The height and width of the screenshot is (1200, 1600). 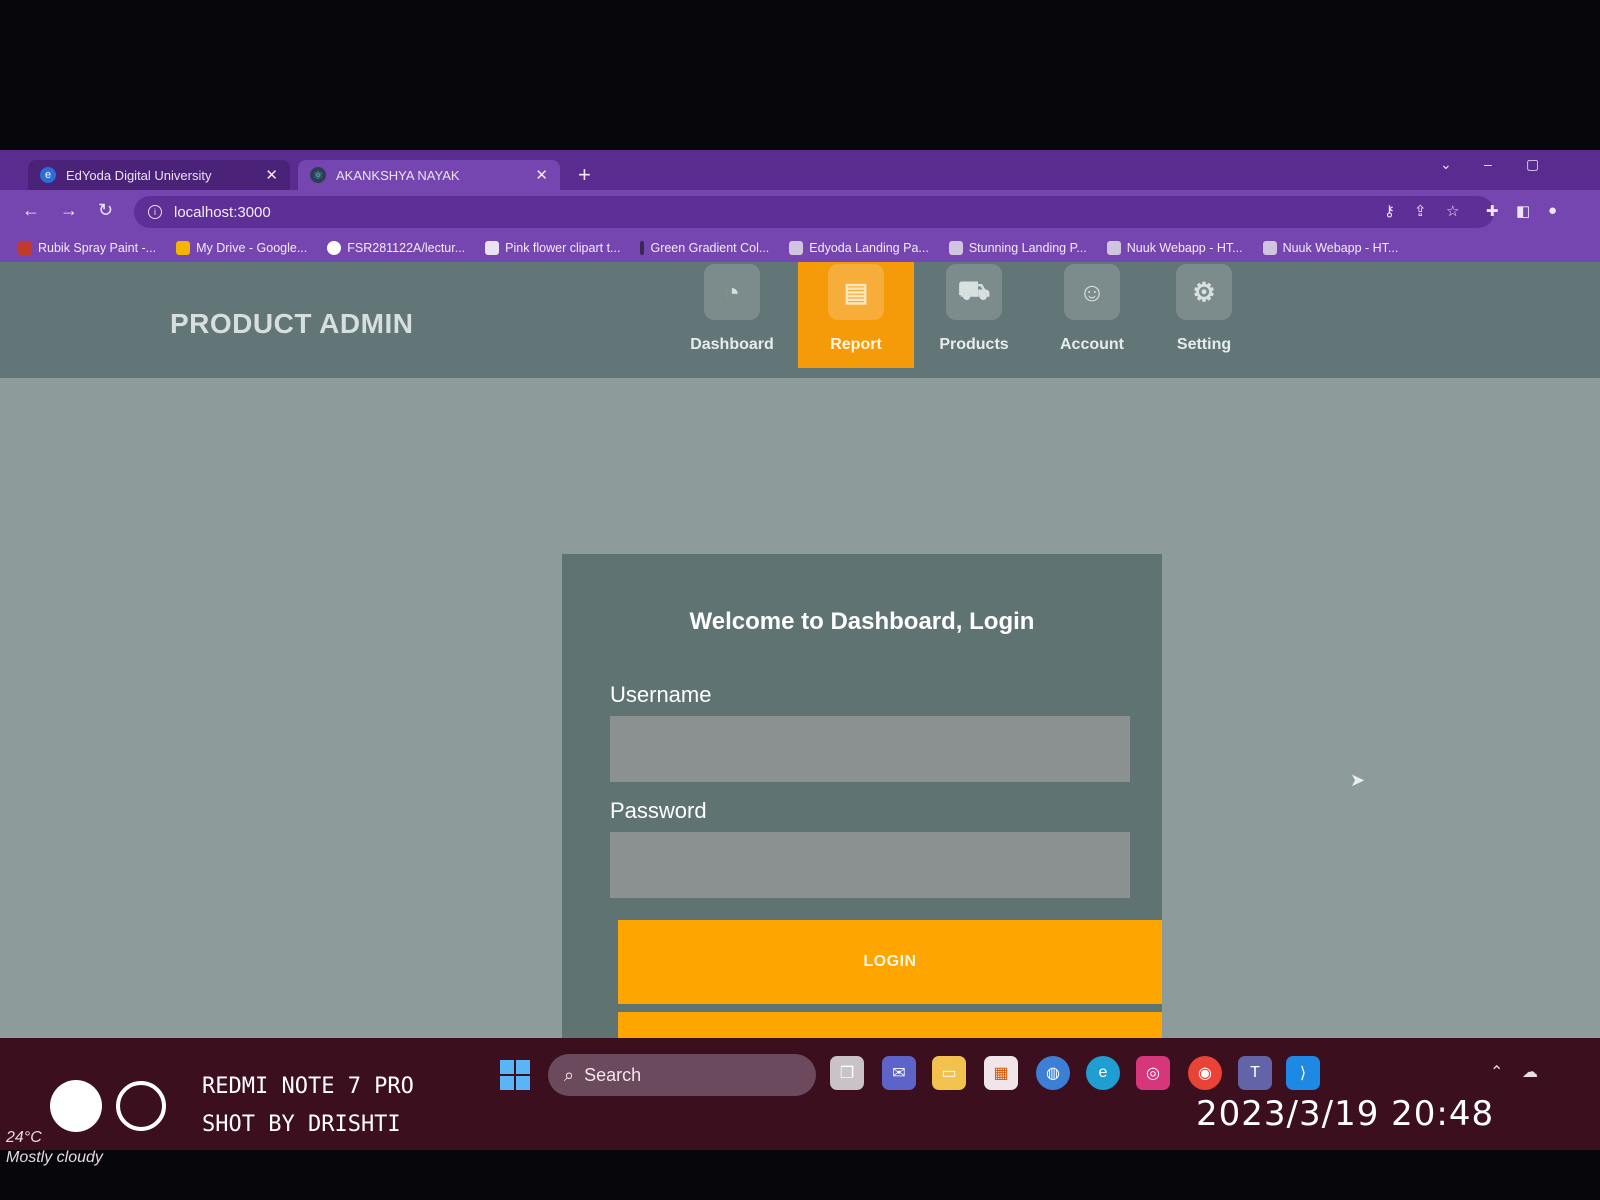 What do you see at coordinates (318, 175) in the screenshot?
I see `react-favicon-icon: ⚛` at bounding box center [318, 175].